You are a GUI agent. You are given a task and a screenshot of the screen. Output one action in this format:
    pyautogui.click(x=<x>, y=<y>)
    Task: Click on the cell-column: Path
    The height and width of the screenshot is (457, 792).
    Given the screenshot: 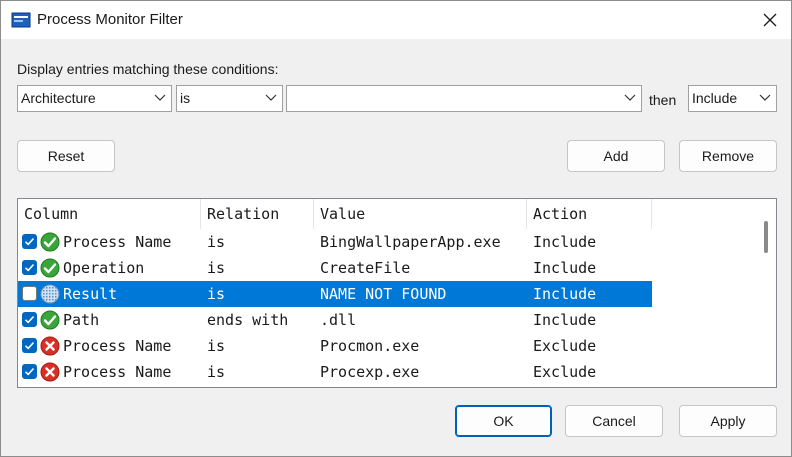 What is the action you would take?
    pyautogui.click(x=81, y=320)
    